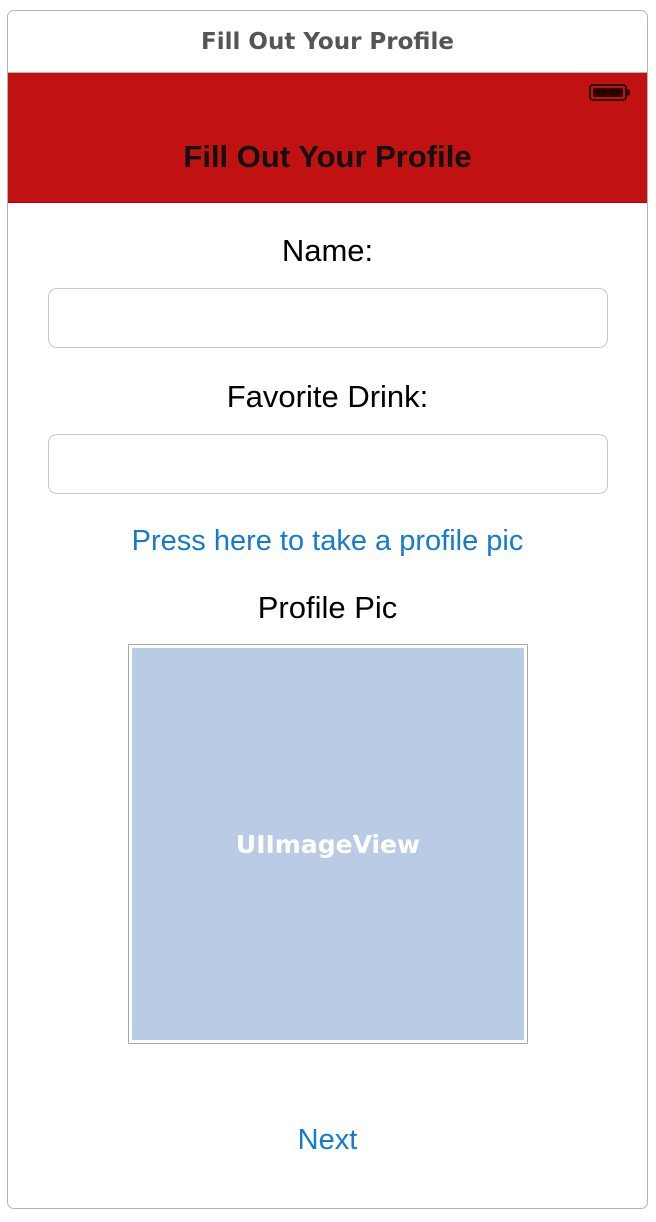 The width and height of the screenshot is (656, 1222). Describe the element at coordinates (327, 396) in the screenshot. I see `favorite-drink-label: Favorite Drink:` at that location.